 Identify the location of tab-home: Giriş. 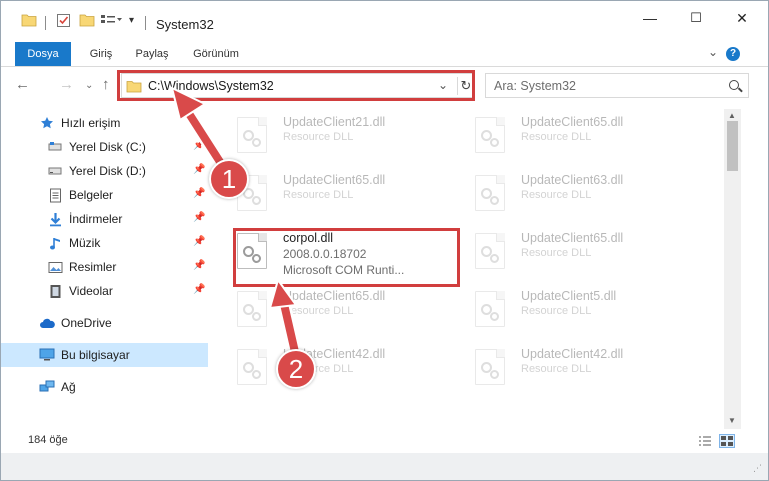
(101, 54).